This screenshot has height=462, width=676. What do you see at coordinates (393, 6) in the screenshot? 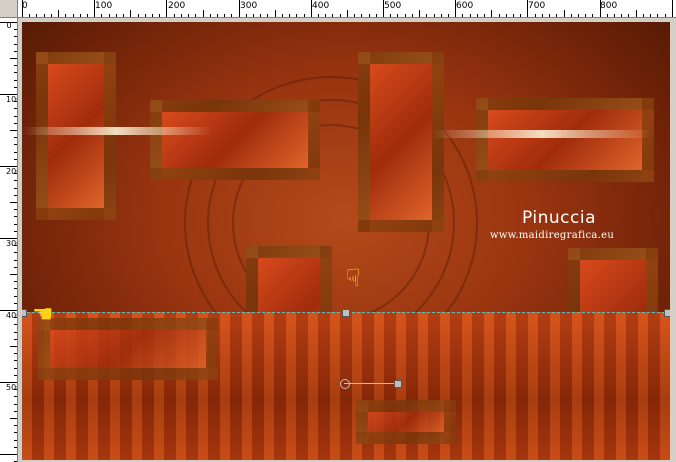
I see `ruler-label-500: 500` at bounding box center [393, 6].